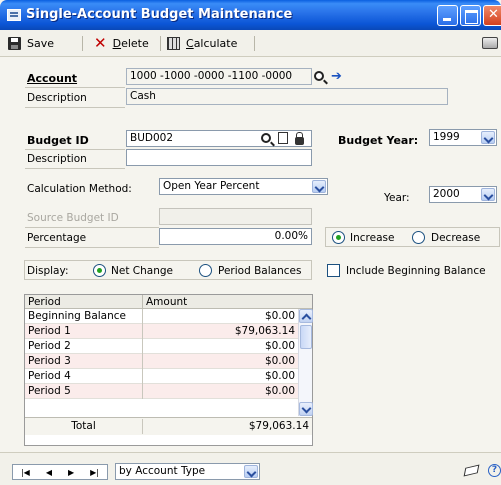  I want to click on budget-description-field, so click(219, 157).